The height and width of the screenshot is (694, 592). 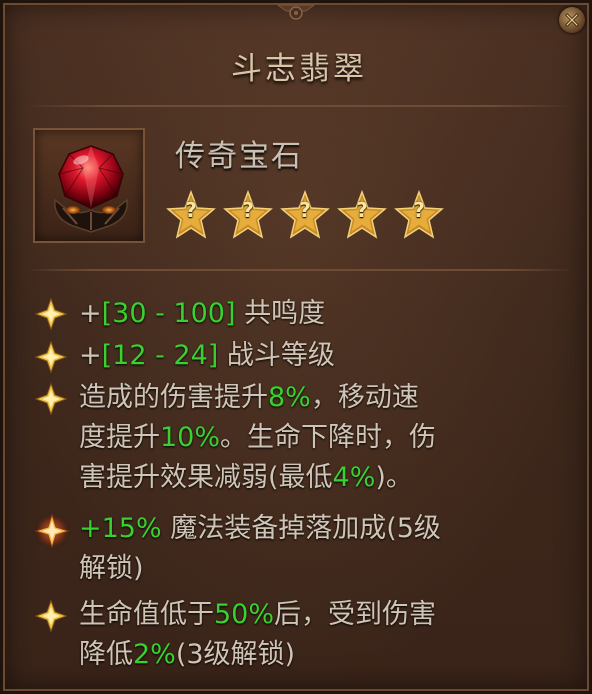 What do you see at coordinates (168, 313) in the screenshot?
I see `attr-value: [30 - 100]` at bounding box center [168, 313].